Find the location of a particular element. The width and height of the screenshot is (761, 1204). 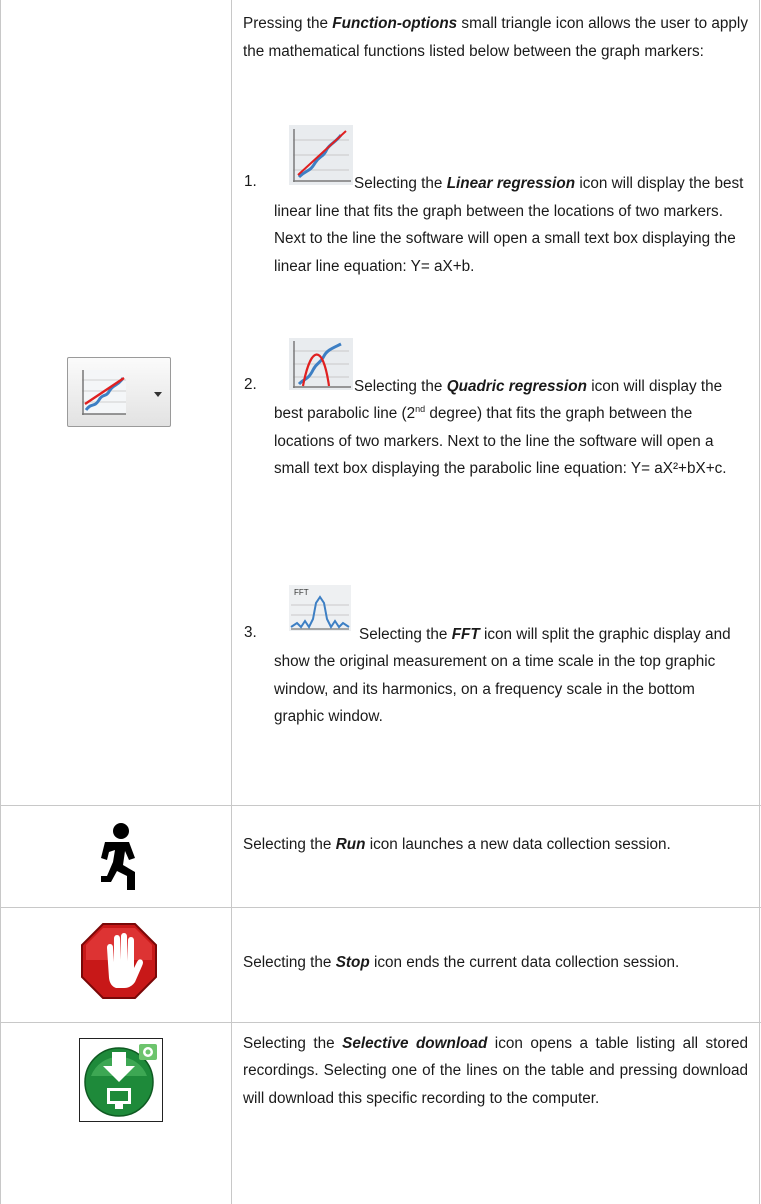

stop-hand-icon is located at coordinates (119, 961).